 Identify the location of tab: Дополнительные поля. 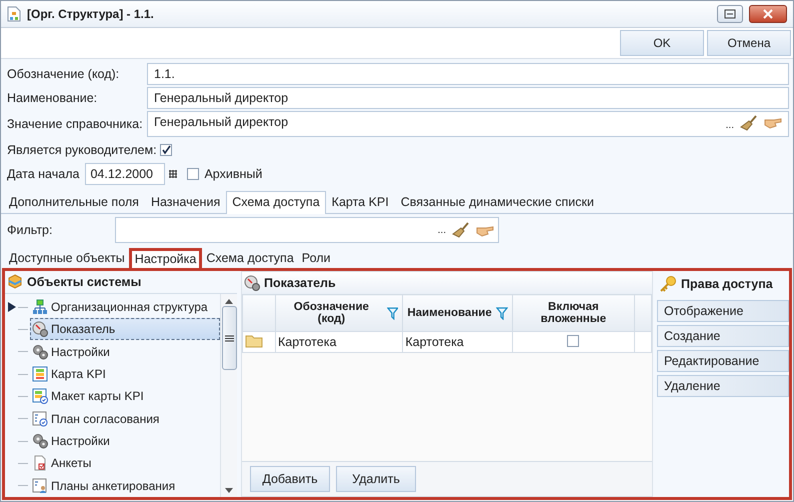
(74, 202).